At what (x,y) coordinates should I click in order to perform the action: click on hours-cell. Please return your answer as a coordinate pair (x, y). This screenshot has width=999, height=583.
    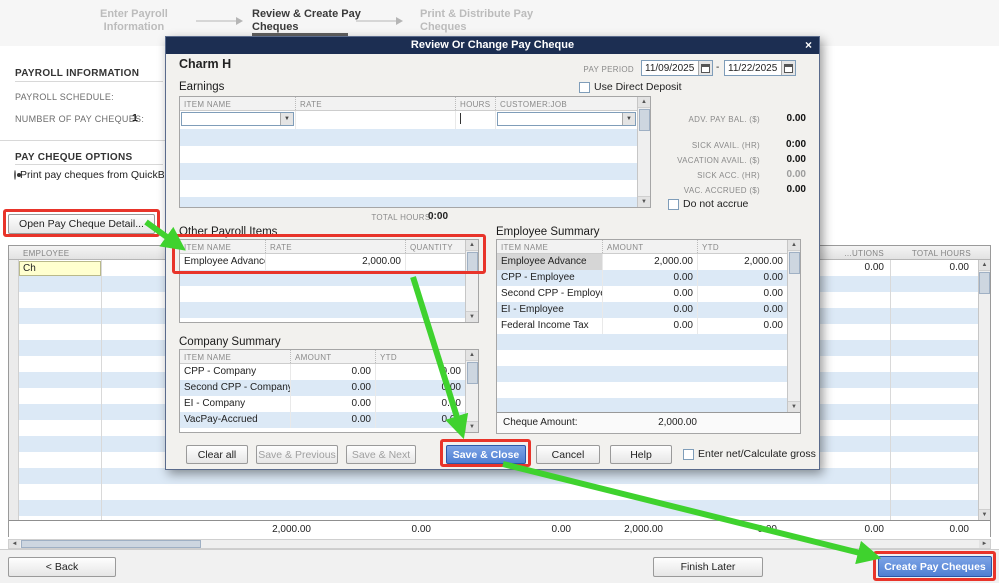
    Looking at the image, I should click on (475, 120).